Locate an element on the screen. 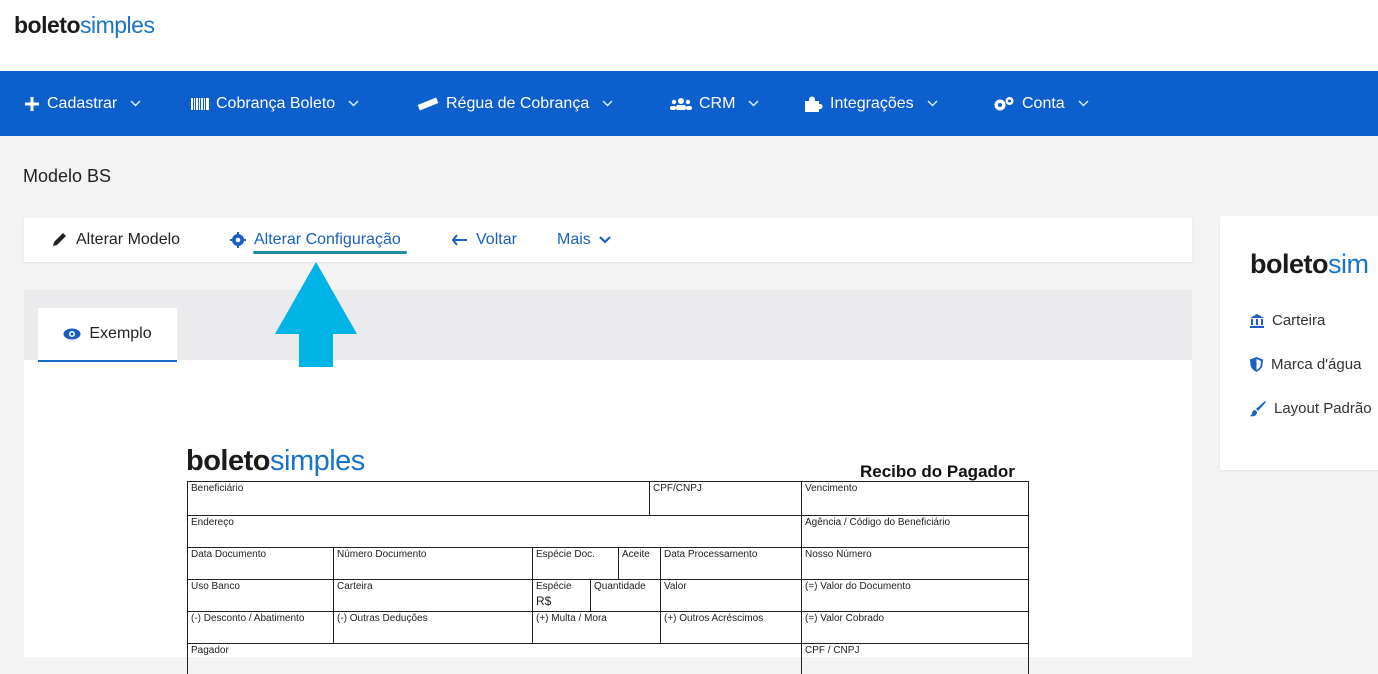 This screenshot has width=1378, height=674. boleto-logo-light: simples is located at coordinates (317, 461).